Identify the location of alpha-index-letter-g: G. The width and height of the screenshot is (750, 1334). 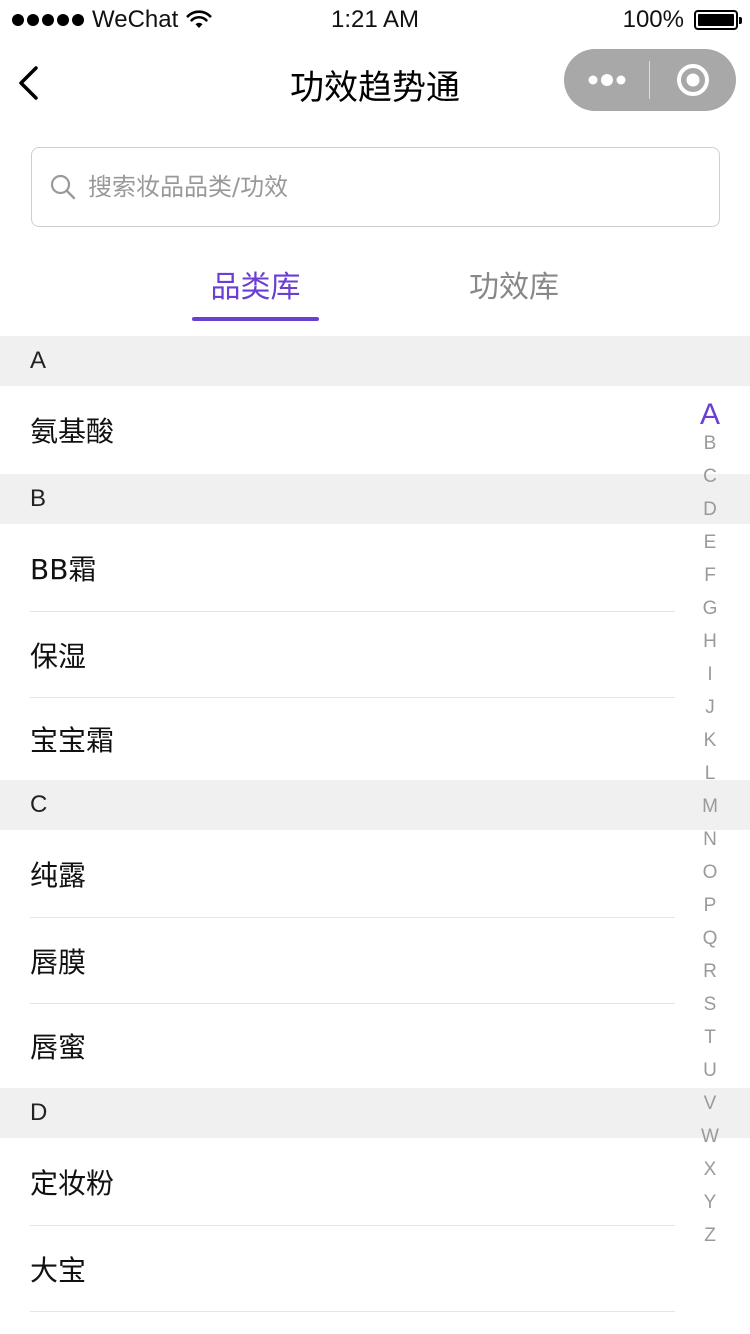
(710, 609).